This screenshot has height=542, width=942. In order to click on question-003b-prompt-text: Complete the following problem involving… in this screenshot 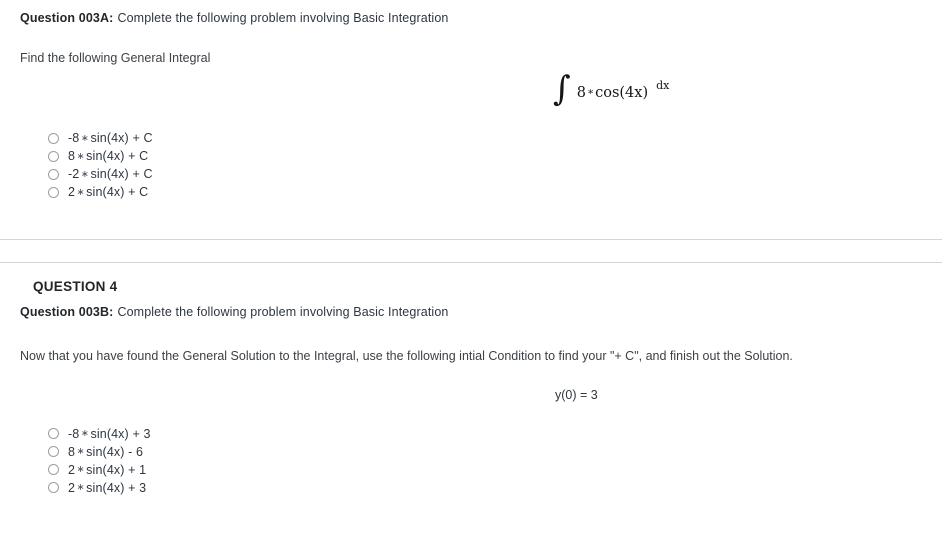, I will do `click(283, 312)`.